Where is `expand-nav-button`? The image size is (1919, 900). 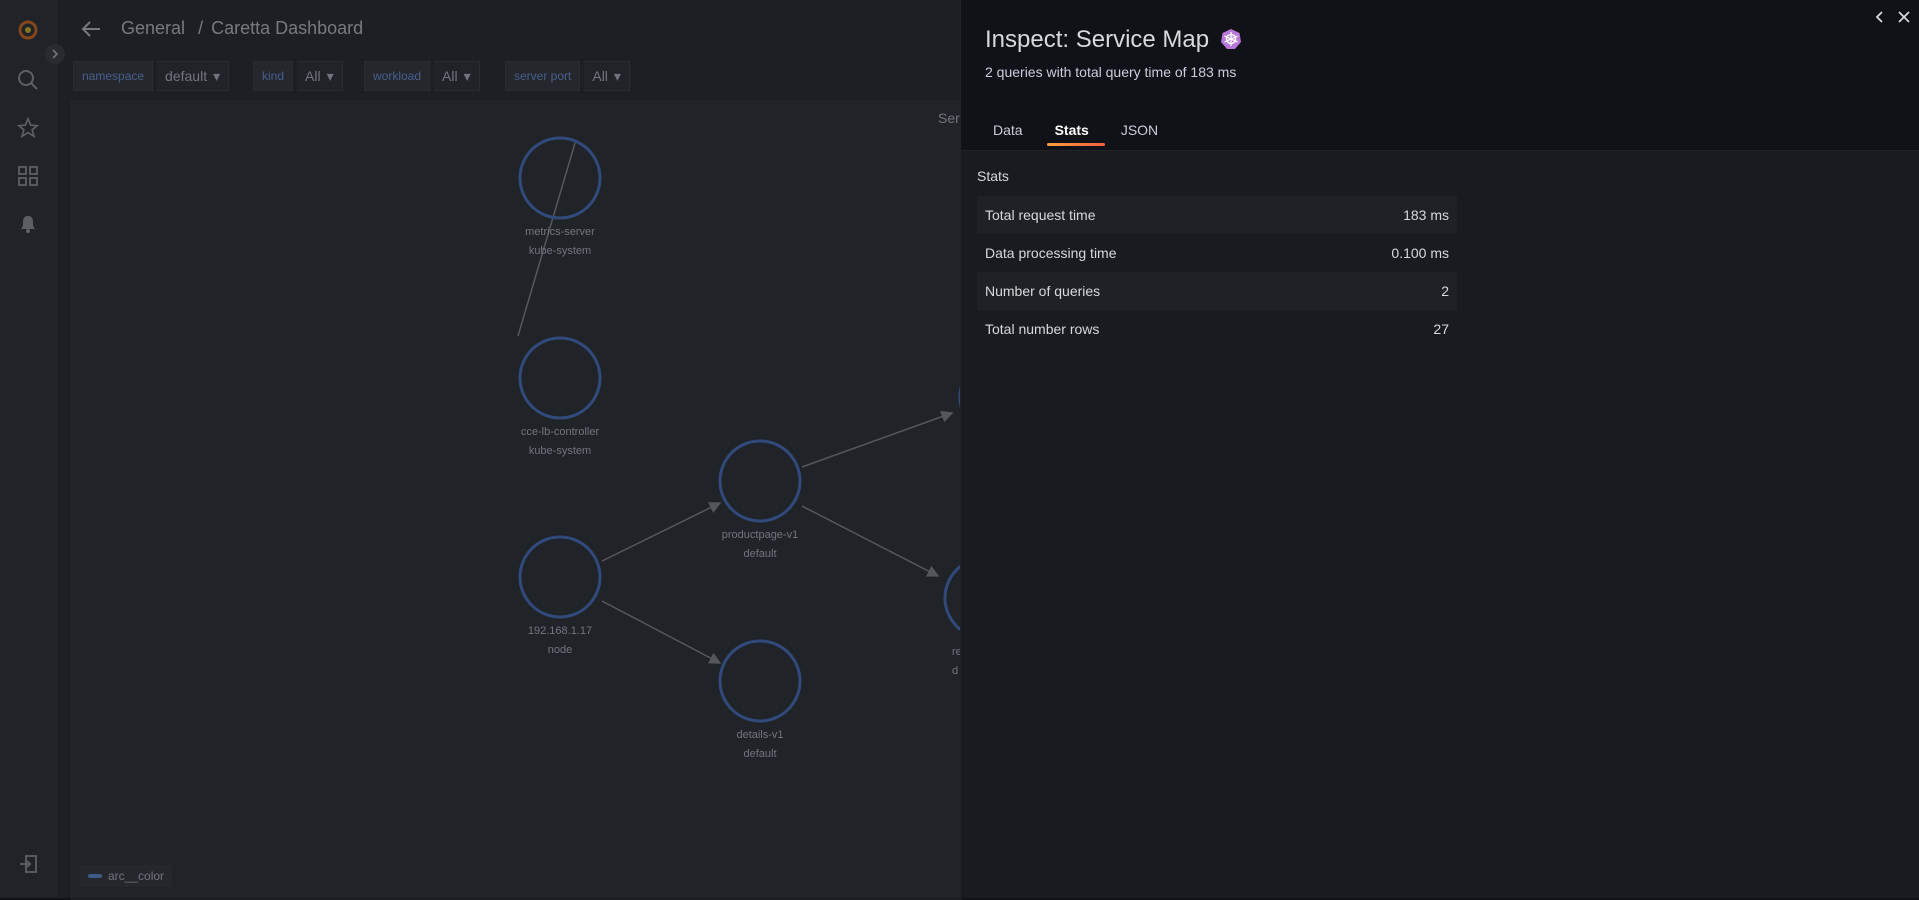
expand-nav-button is located at coordinates (55, 54).